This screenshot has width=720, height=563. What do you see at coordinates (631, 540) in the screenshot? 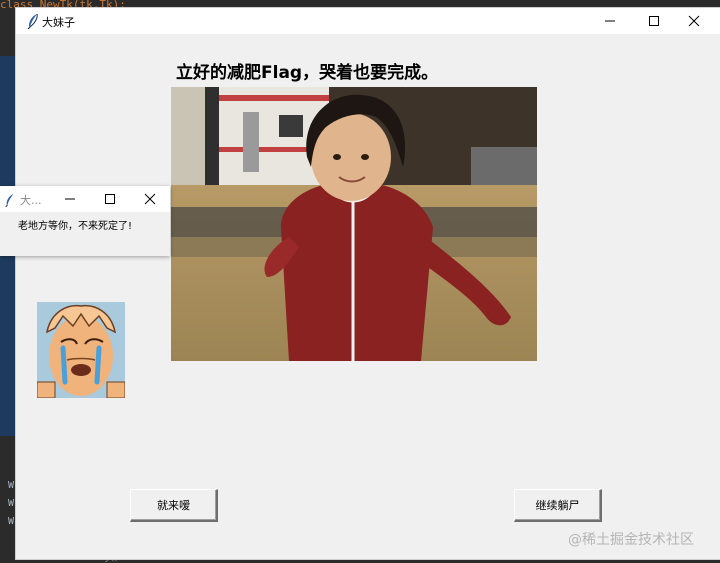
I see `watermark: @稀土掘金技术社区` at bounding box center [631, 540].